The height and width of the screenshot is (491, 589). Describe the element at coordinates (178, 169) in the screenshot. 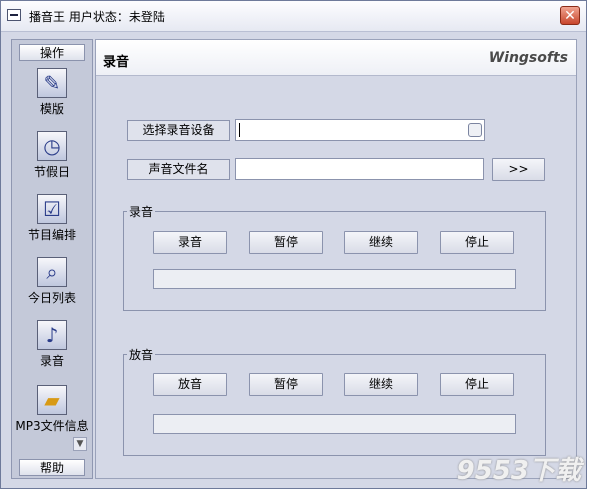

I see `filename-label: 声音文件名` at that location.